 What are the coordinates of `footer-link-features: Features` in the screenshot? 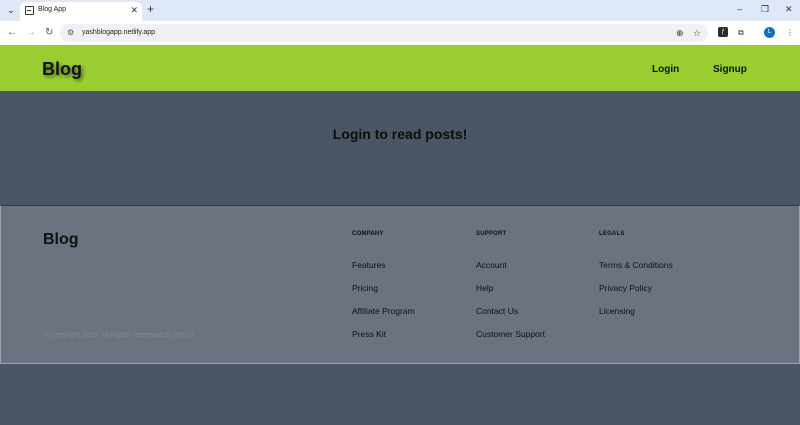 It's located at (417, 270).